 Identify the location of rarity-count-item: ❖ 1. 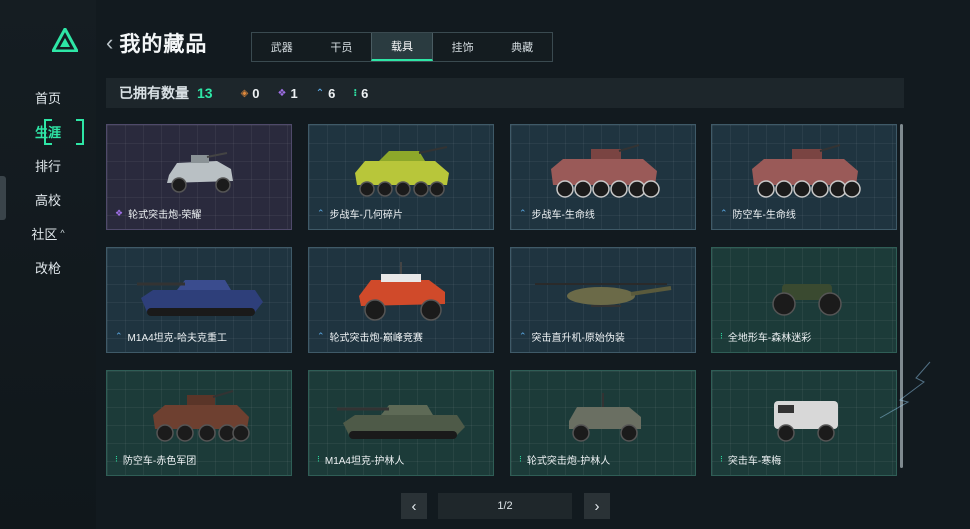
(288, 93).